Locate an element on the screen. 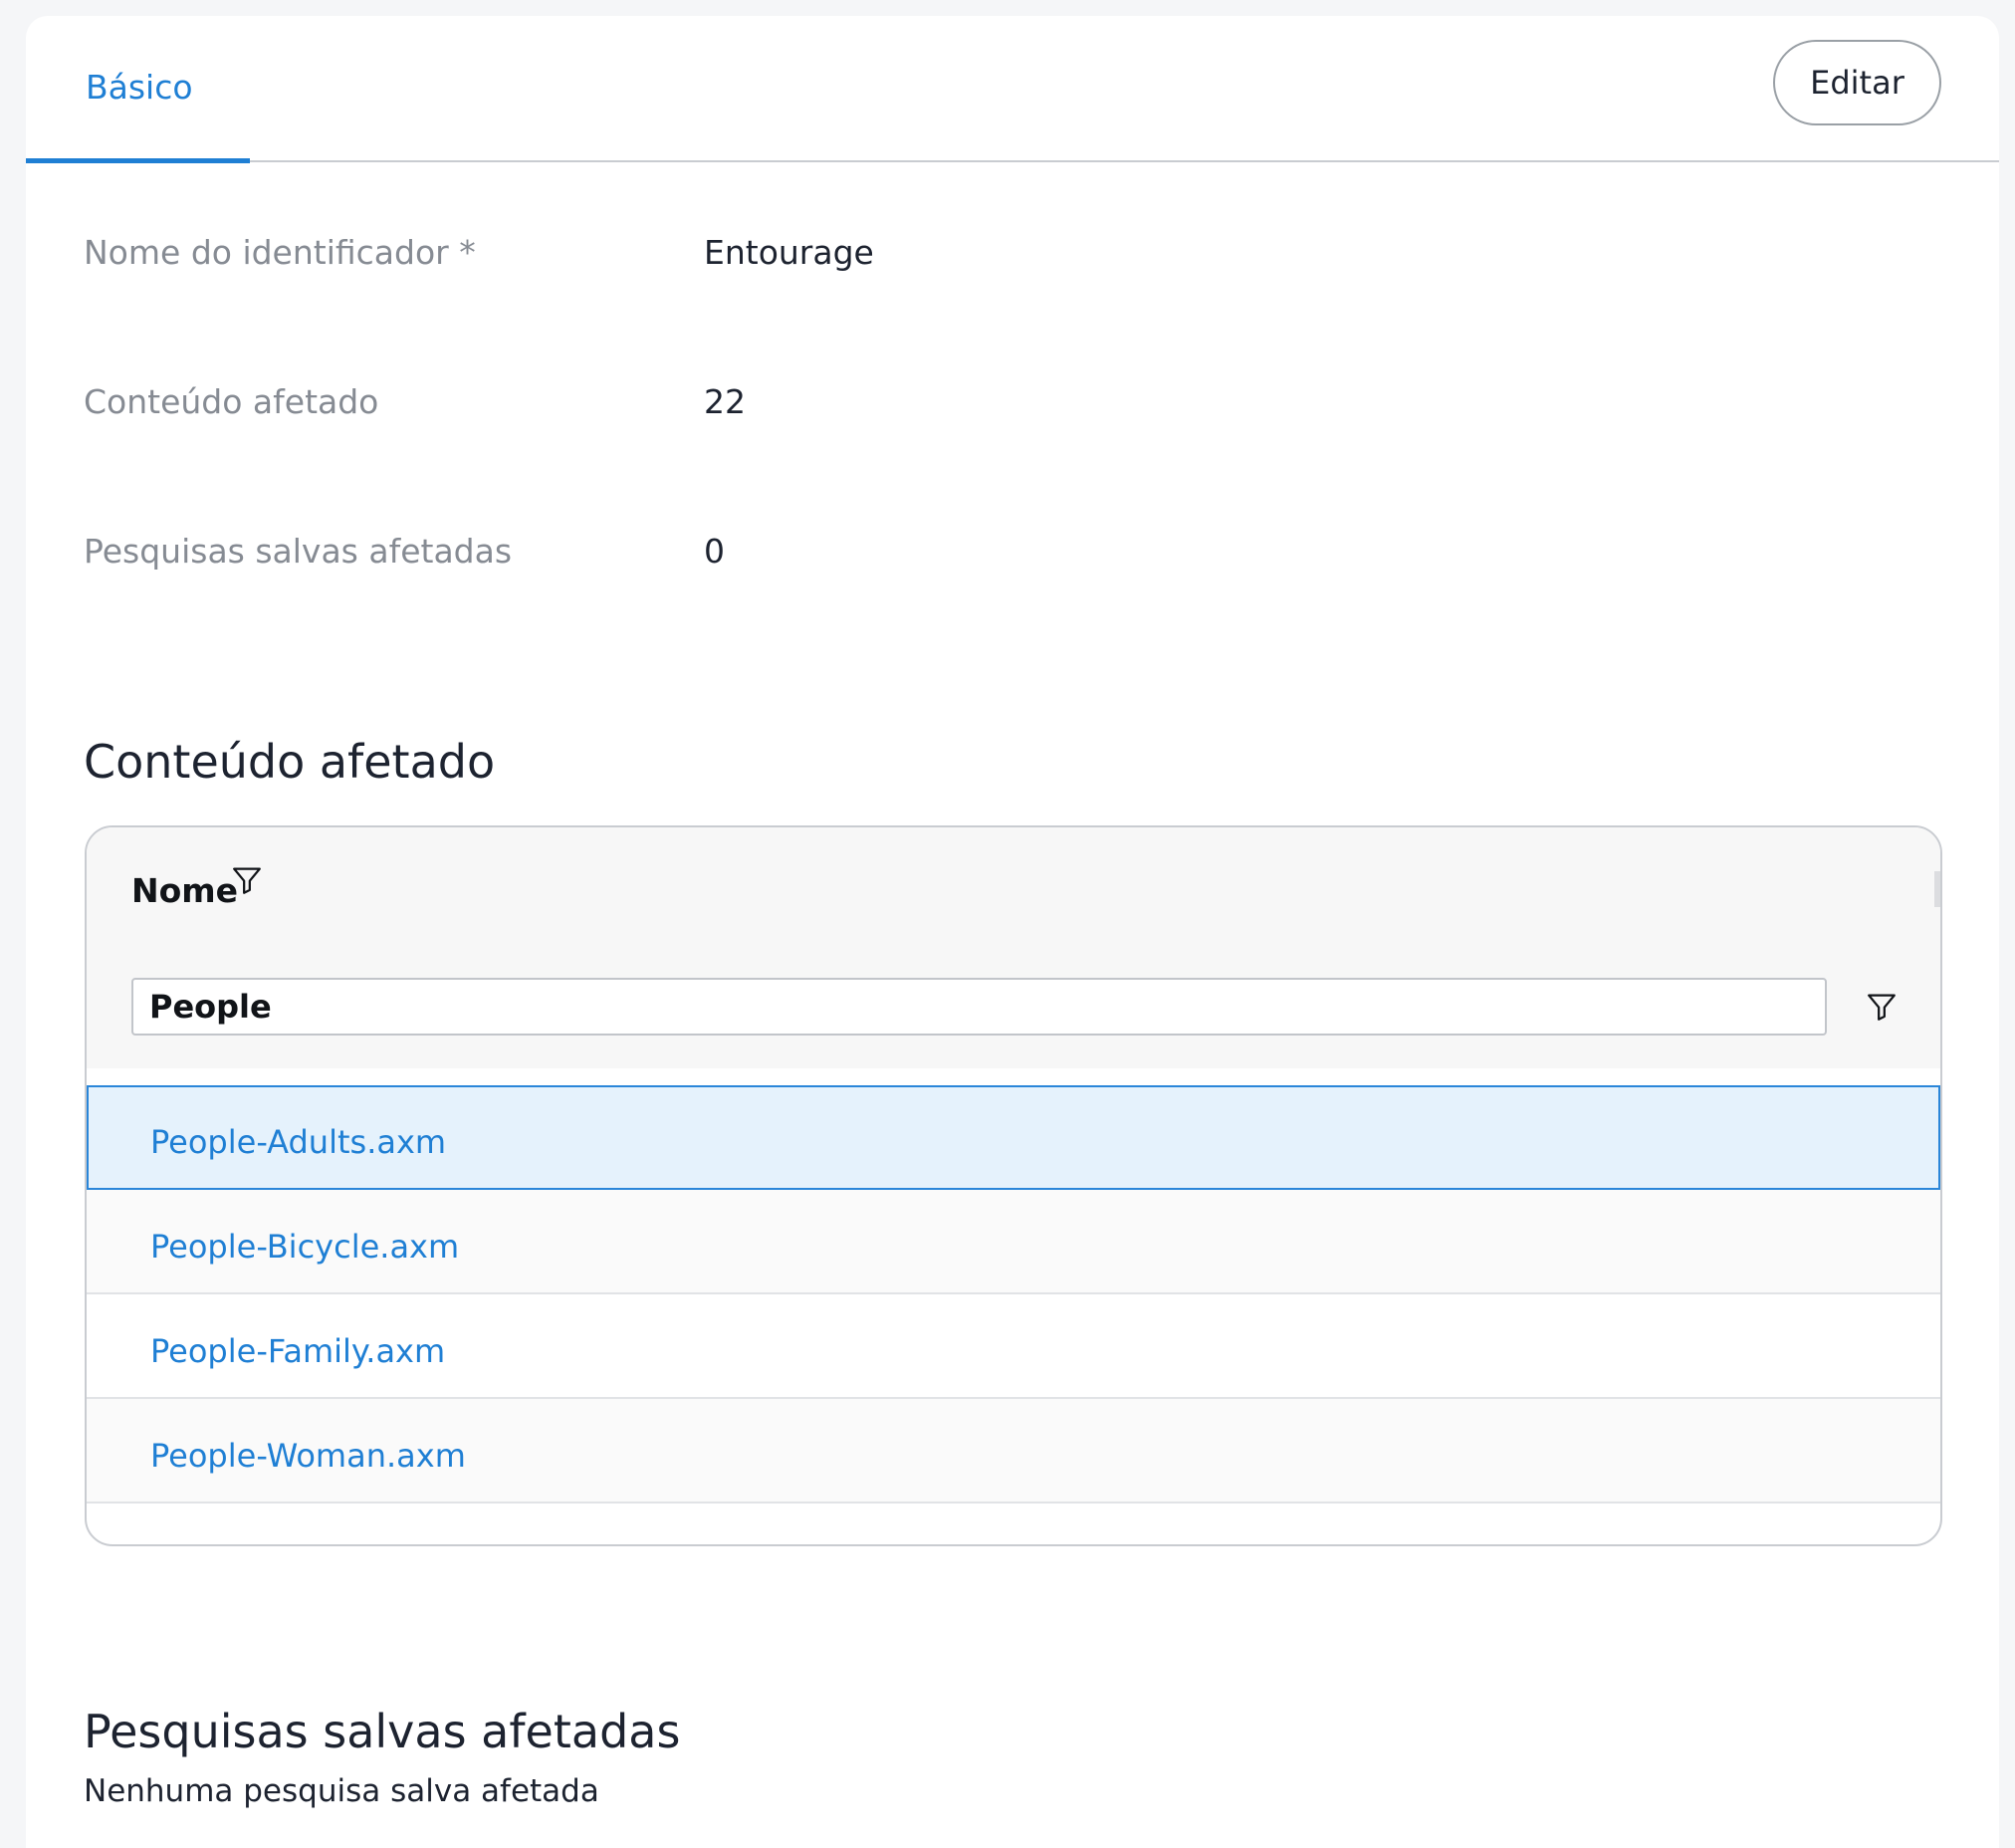  table-row: People-Bicycle.axm is located at coordinates (1013, 1242).